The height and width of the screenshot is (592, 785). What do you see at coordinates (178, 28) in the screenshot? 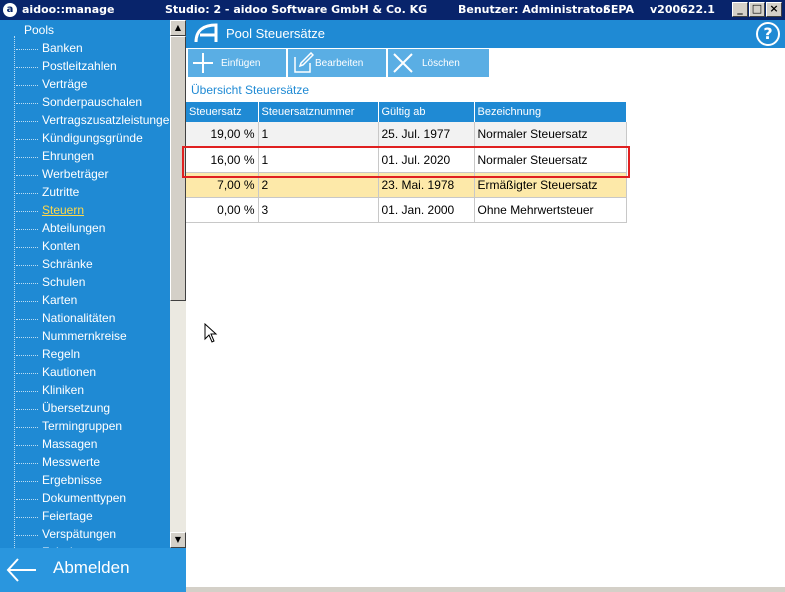
I see `scroll-up-arrow-icon: ▲` at bounding box center [178, 28].